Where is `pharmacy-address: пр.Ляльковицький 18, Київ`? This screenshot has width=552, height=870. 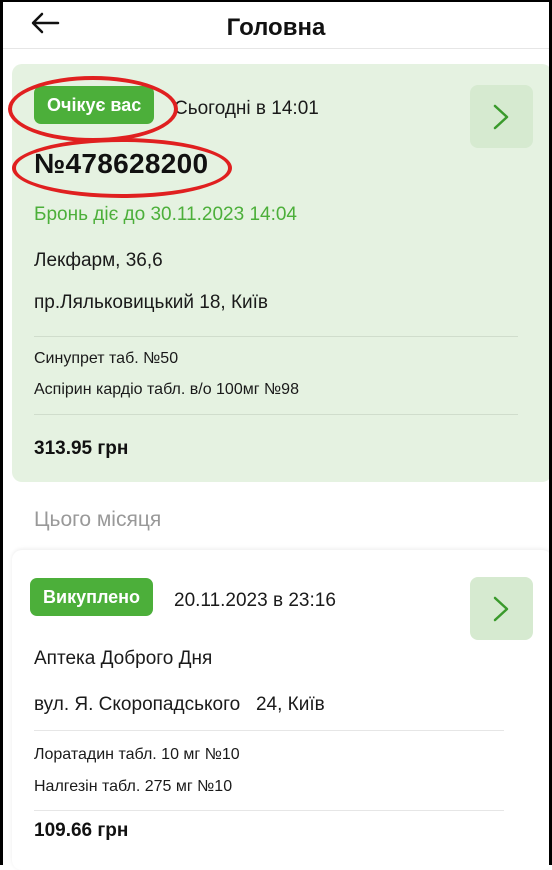
pharmacy-address: пр.Ляльковицький 18, Київ is located at coordinates (151, 302).